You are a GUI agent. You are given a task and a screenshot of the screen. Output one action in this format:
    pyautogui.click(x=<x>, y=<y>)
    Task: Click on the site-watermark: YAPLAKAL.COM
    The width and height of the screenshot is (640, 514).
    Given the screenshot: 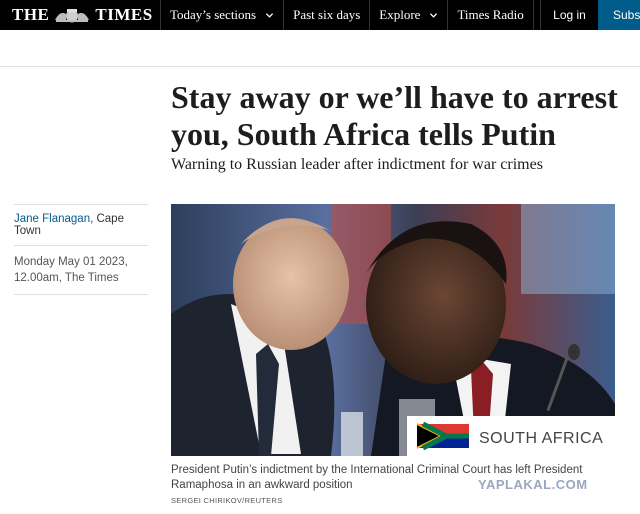 What is the action you would take?
    pyautogui.click(x=533, y=484)
    